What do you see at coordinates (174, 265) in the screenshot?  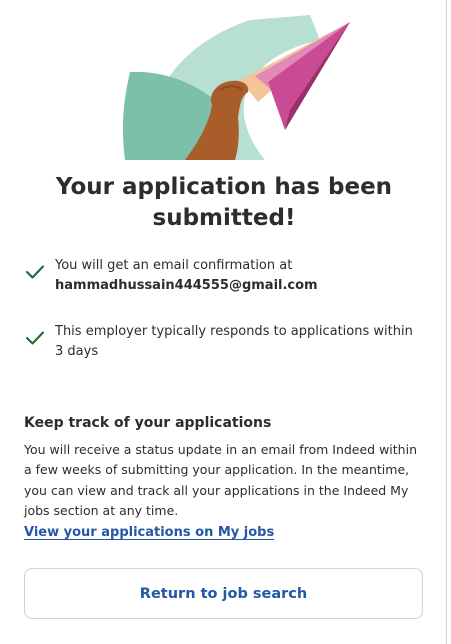 I see `email-confirmation-message: You will get an email confirmation at` at bounding box center [174, 265].